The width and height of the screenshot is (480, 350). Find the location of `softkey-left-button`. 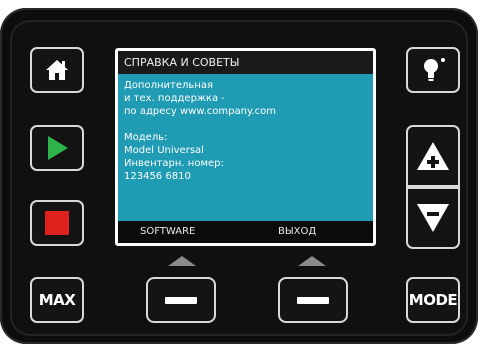

softkey-left-button is located at coordinates (181, 300).